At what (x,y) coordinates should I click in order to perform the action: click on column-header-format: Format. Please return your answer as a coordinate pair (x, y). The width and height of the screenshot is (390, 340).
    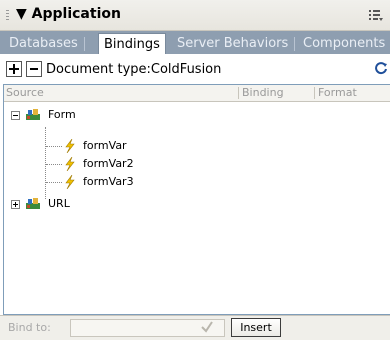
    Looking at the image, I should click on (337, 93).